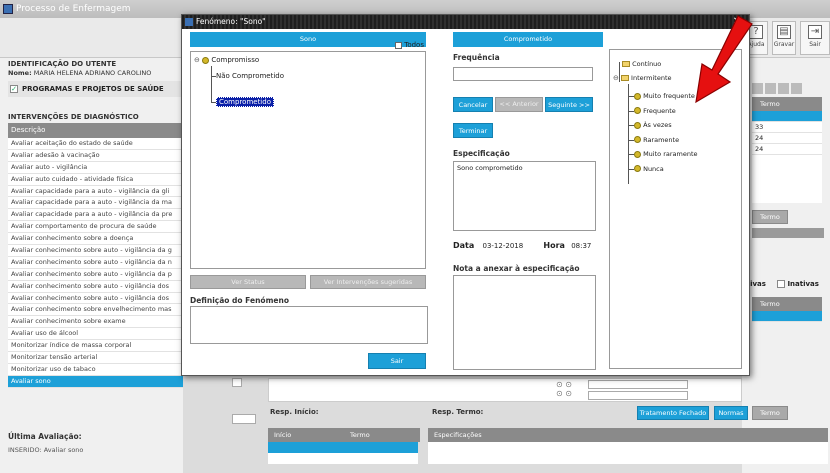  I want to click on exit-button: ⇥ Sair, so click(815, 38).